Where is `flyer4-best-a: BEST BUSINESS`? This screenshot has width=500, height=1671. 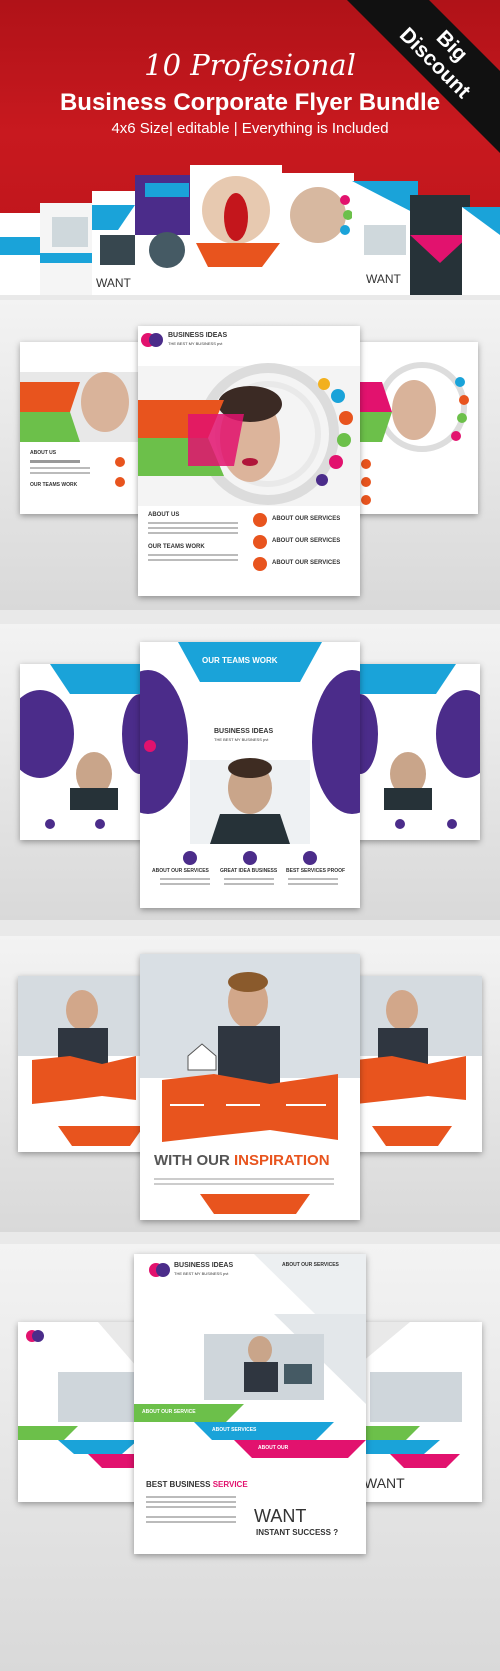
flyer4-best-a: BEST BUSINESS is located at coordinates (179, 1484).